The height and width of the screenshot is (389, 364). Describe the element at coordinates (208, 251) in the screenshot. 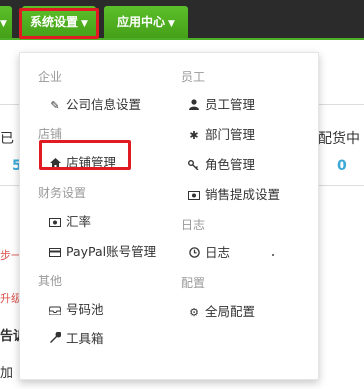

I see `menu-item-log: 日志` at that location.